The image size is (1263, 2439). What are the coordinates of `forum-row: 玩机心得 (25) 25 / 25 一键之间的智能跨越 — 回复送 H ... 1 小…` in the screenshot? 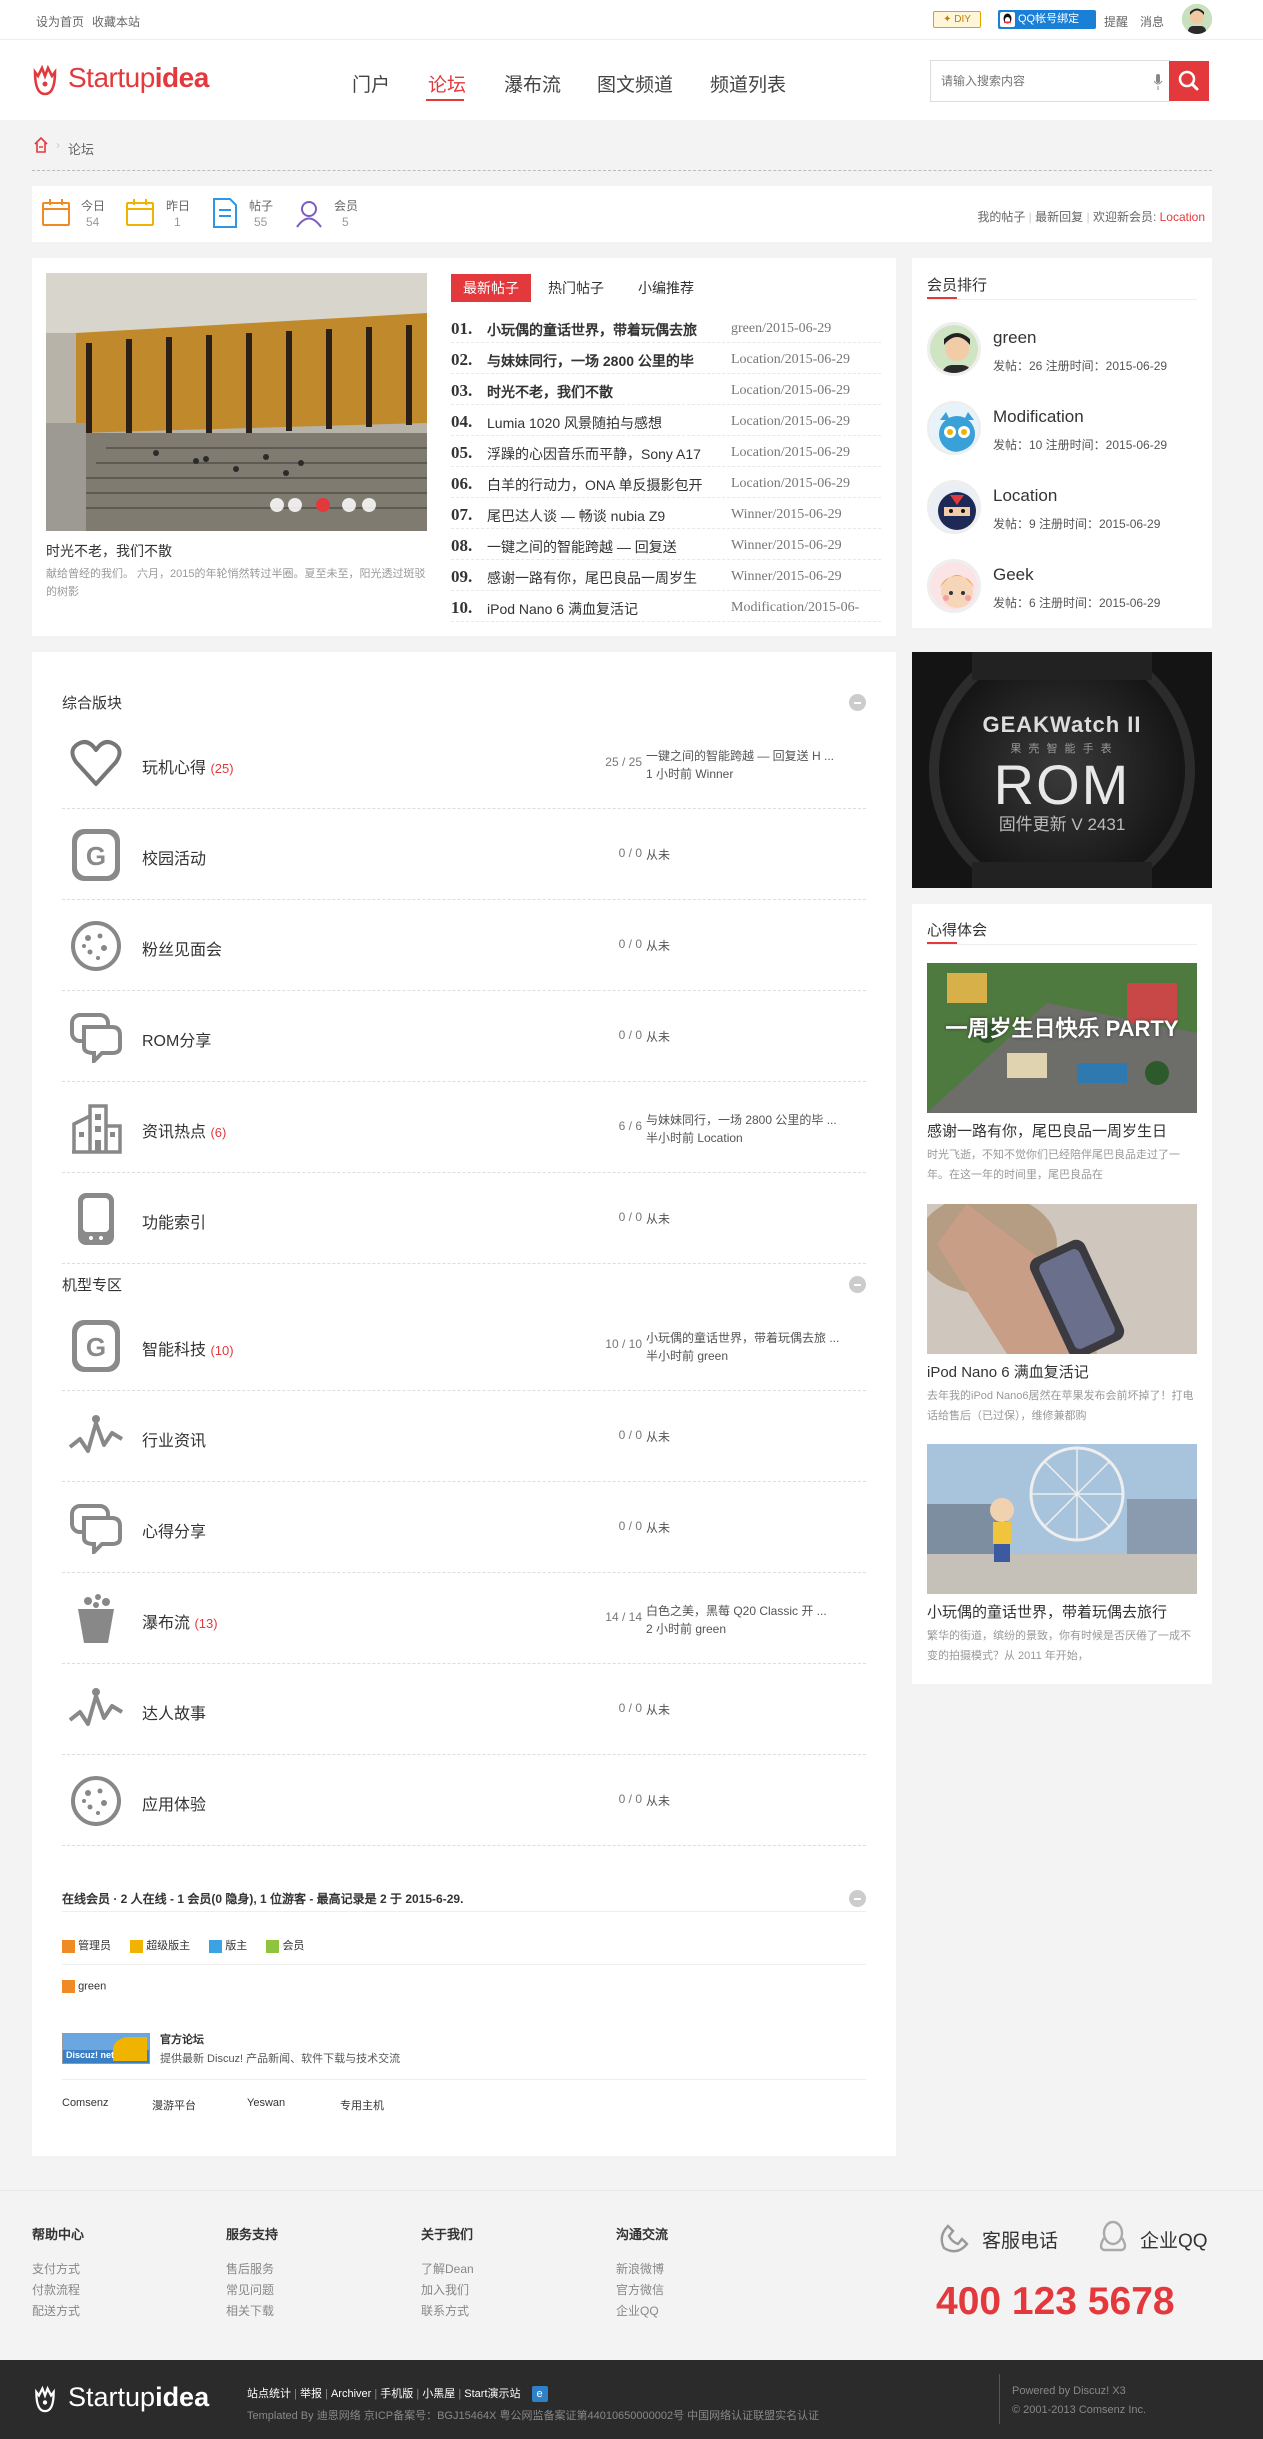 It's located at (464, 763).